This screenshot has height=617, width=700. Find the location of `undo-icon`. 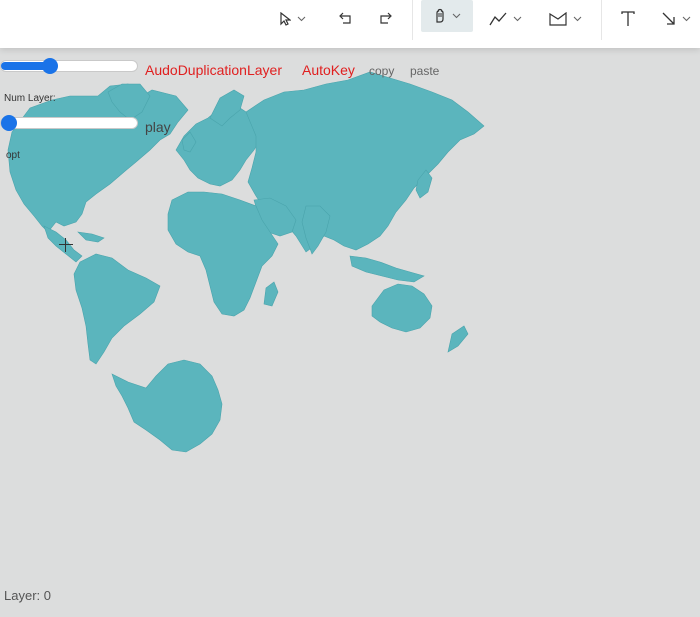

undo-icon is located at coordinates (345, 19).